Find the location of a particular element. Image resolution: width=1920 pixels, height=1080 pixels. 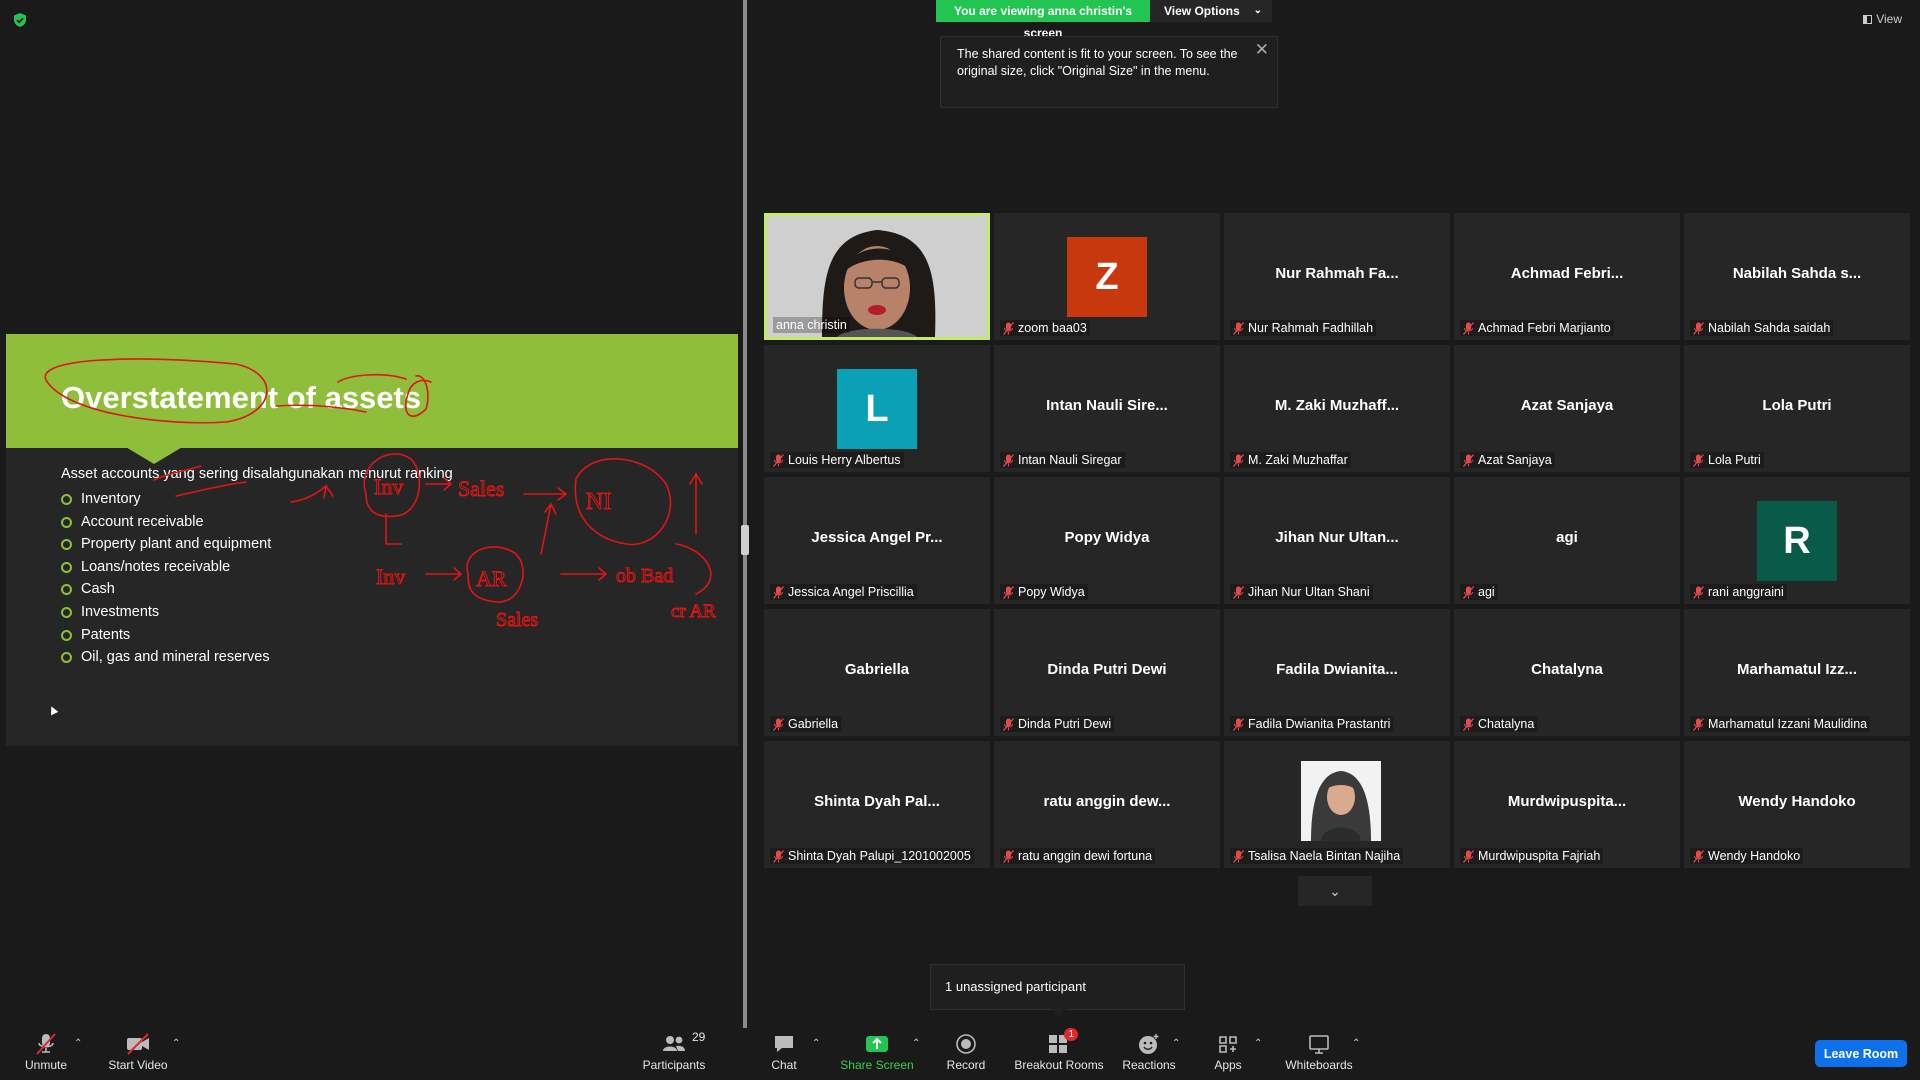

reactions-smiley-icon is located at coordinates (1149, 1044).